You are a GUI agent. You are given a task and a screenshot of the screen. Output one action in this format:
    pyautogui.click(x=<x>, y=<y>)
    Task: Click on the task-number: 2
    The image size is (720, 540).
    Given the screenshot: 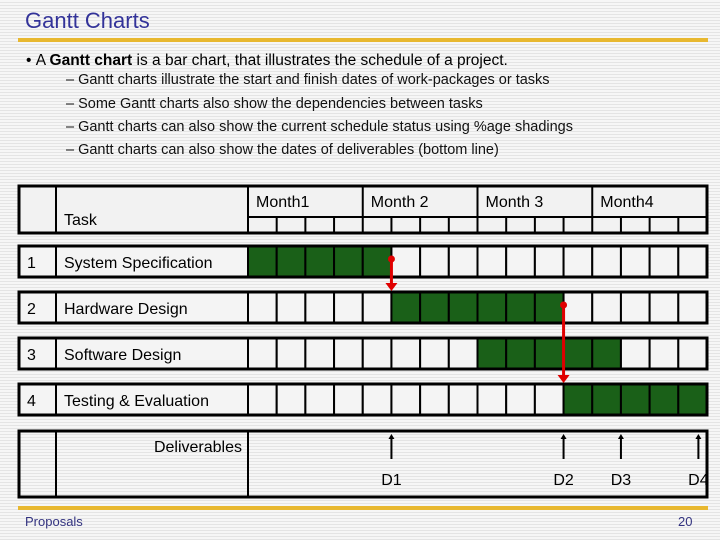 What is the action you would take?
    pyautogui.click(x=31, y=309)
    